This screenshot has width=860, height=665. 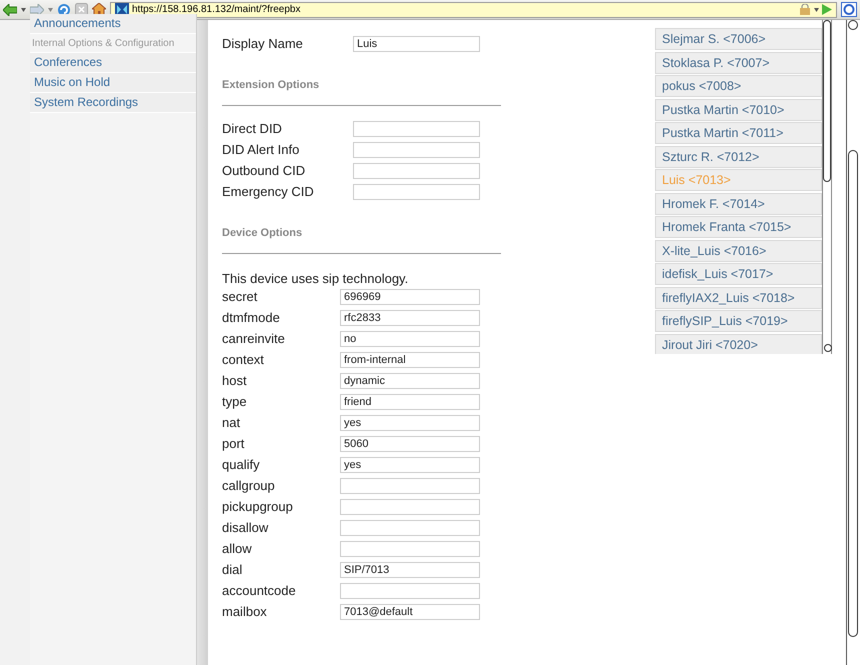 I want to click on sidebar-link: System Recordings, so click(x=113, y=103).